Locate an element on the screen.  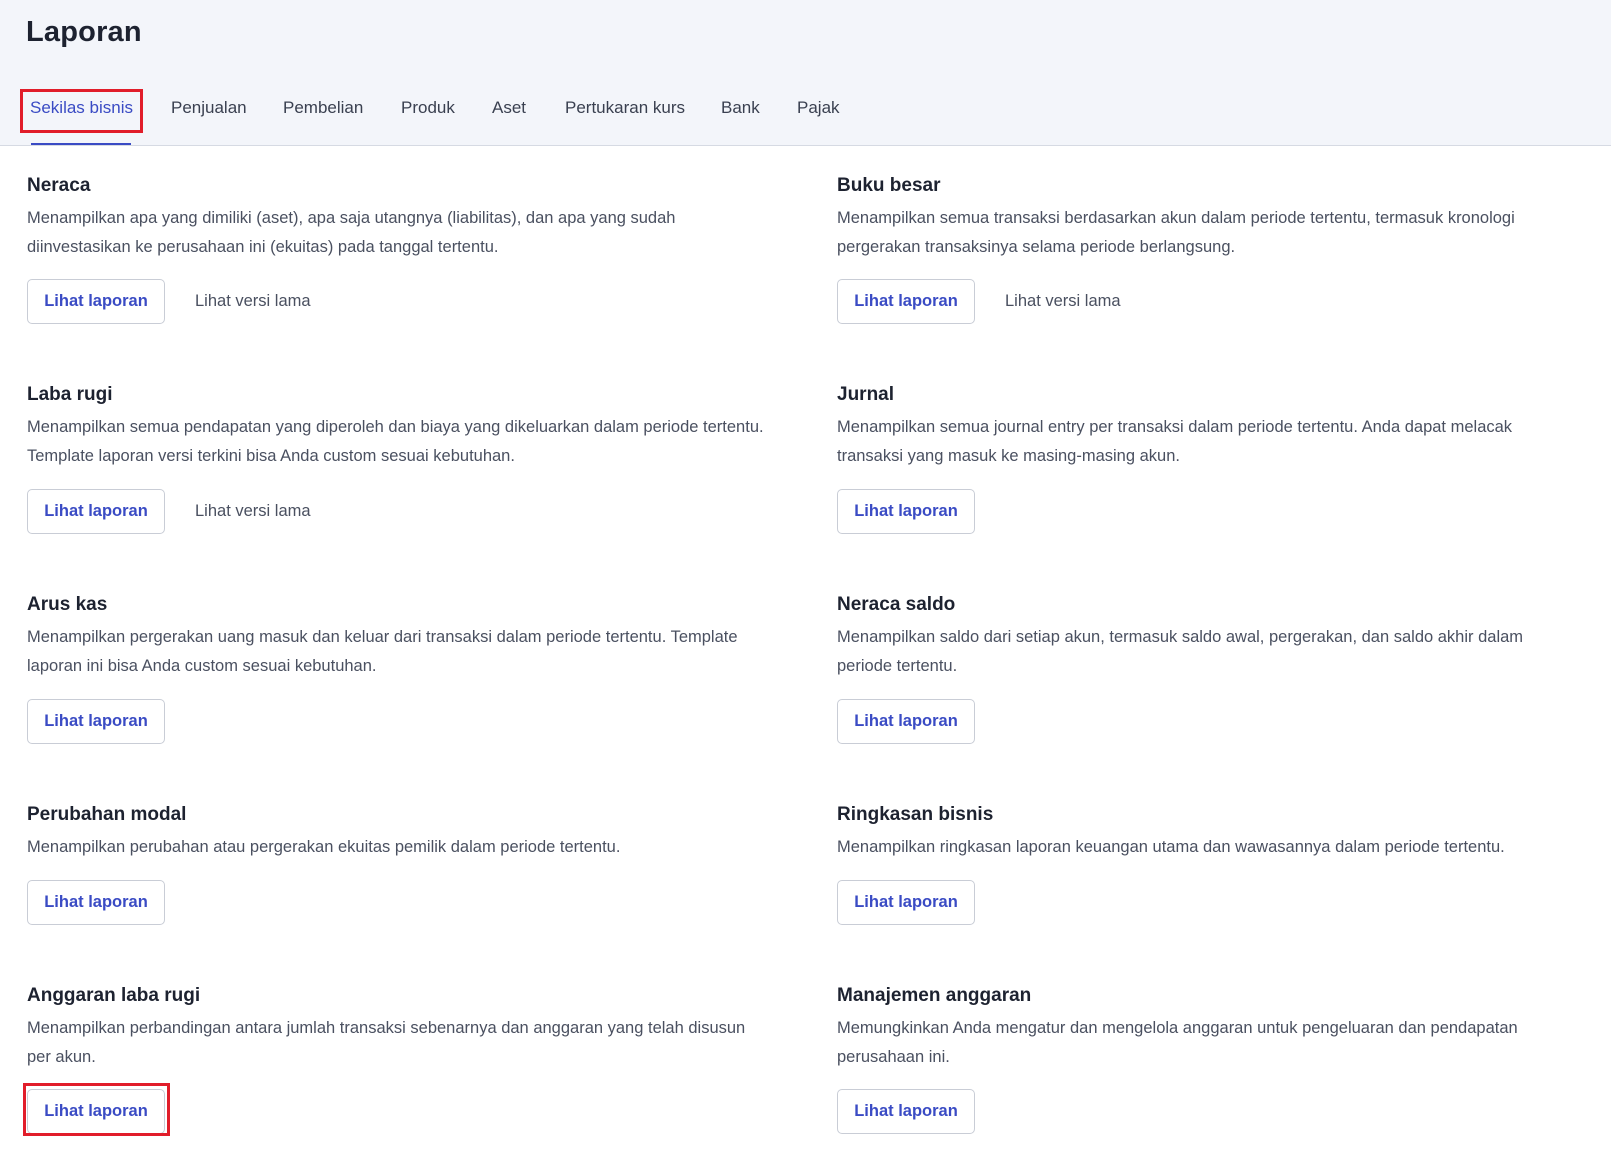
report-title: Ringkasan bisnis is located at coordinates (915, 814).